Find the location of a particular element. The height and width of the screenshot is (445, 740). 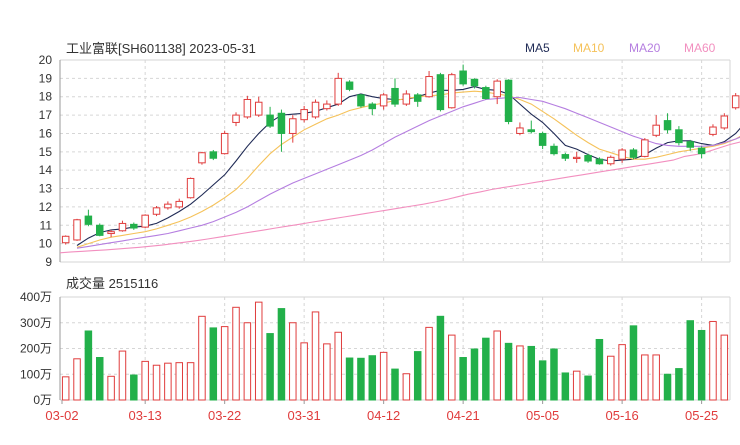

date-tick-label: 04-12 is located at coordinates (383, 415).